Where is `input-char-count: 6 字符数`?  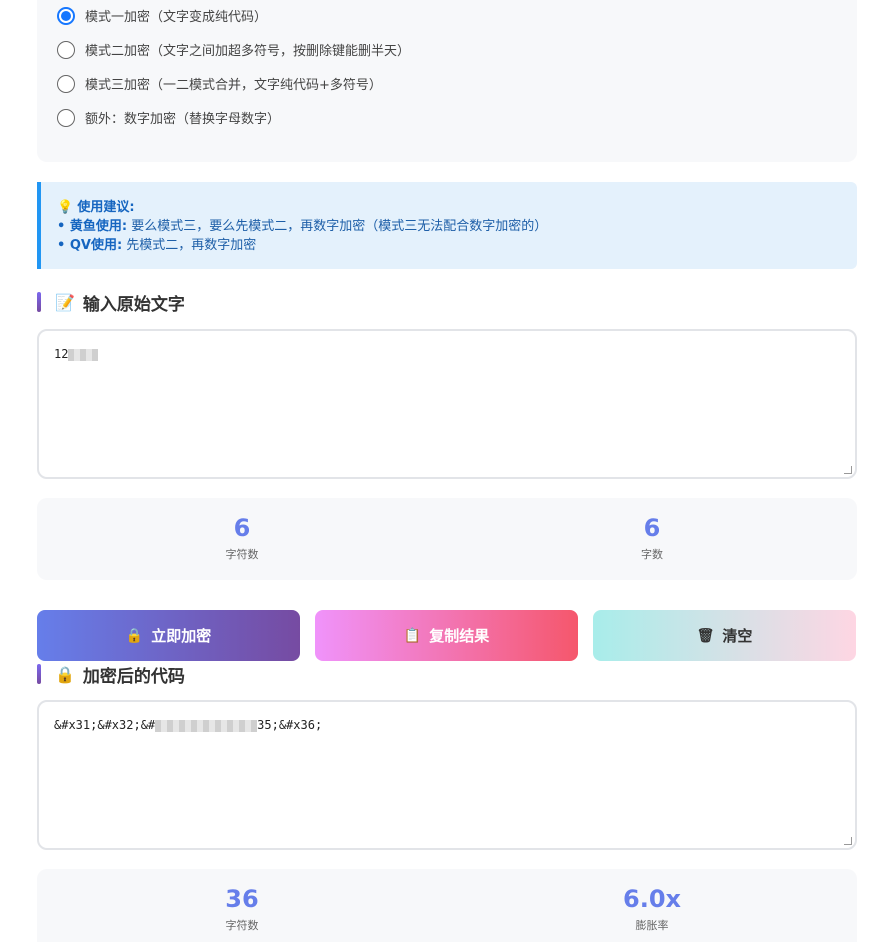 input-char-count: 6 字符数 is located at coordinates (242, 539).